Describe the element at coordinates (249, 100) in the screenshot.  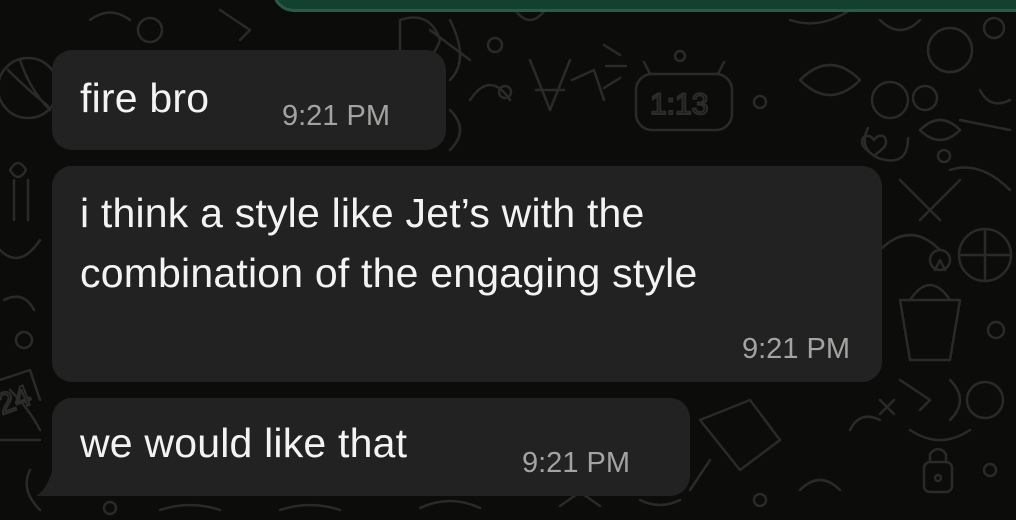
I see `message-bubble-incoming: fire bro 9:21 PM` at that location.